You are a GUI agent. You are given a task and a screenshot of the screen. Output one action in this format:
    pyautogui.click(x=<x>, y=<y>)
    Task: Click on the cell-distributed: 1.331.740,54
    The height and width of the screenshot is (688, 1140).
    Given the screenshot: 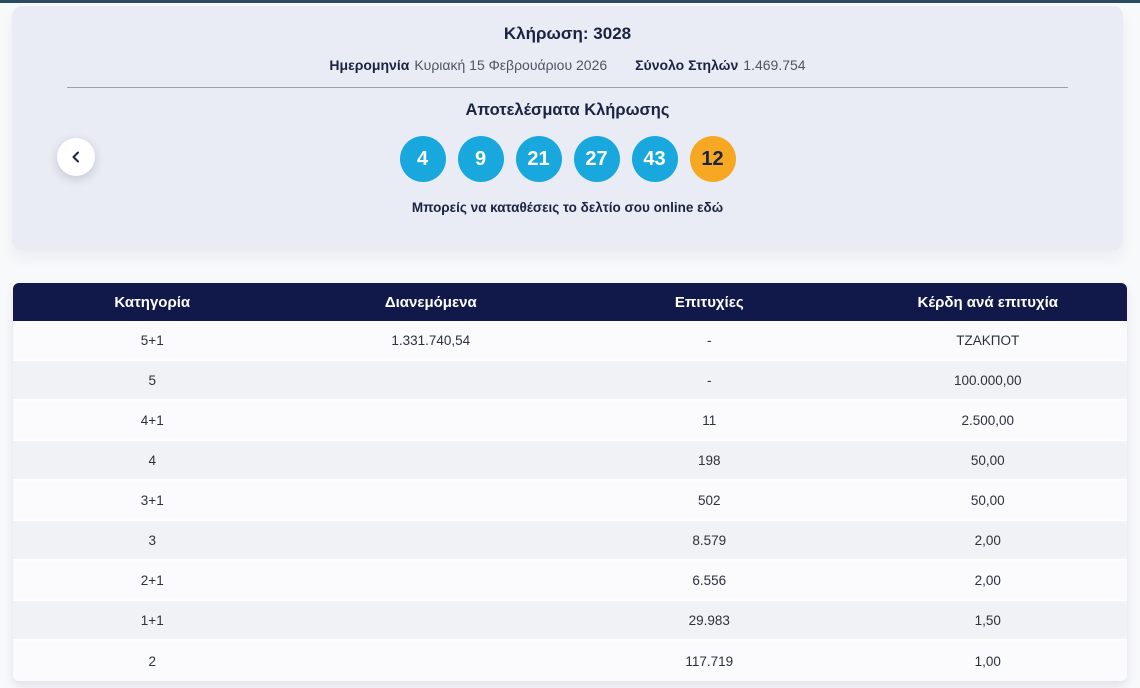 What is the action you would take?
    pyautogui.click(x=431, y=340)
    